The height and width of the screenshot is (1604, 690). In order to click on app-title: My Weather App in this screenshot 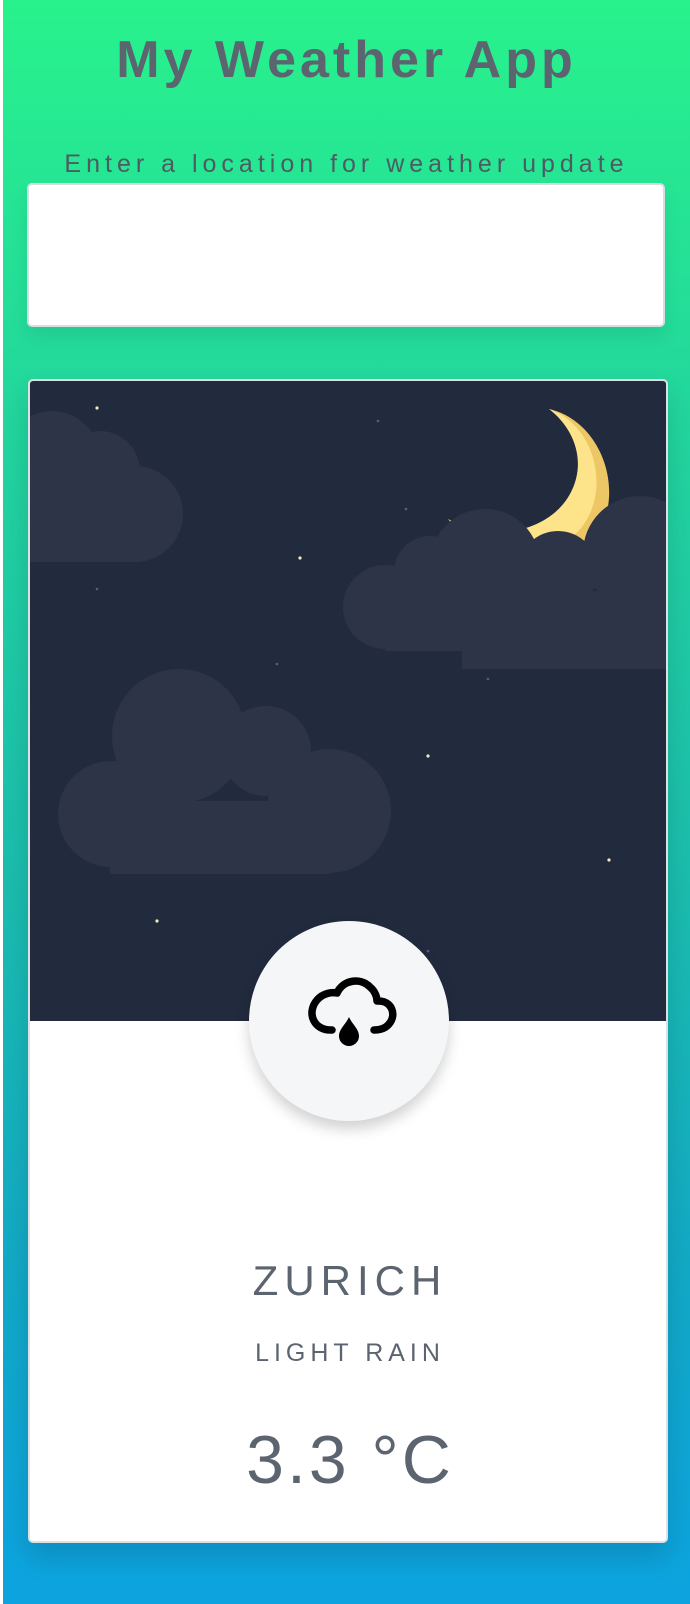, I will do `click(346, 60)`.